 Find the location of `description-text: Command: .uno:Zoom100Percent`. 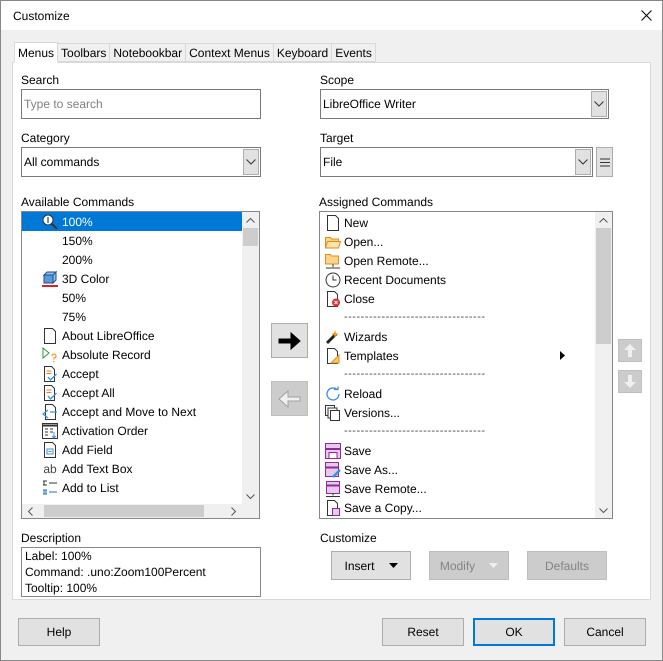

description-text: Command: .uno:Zoom100Percent is located at coordinates (116, 572).